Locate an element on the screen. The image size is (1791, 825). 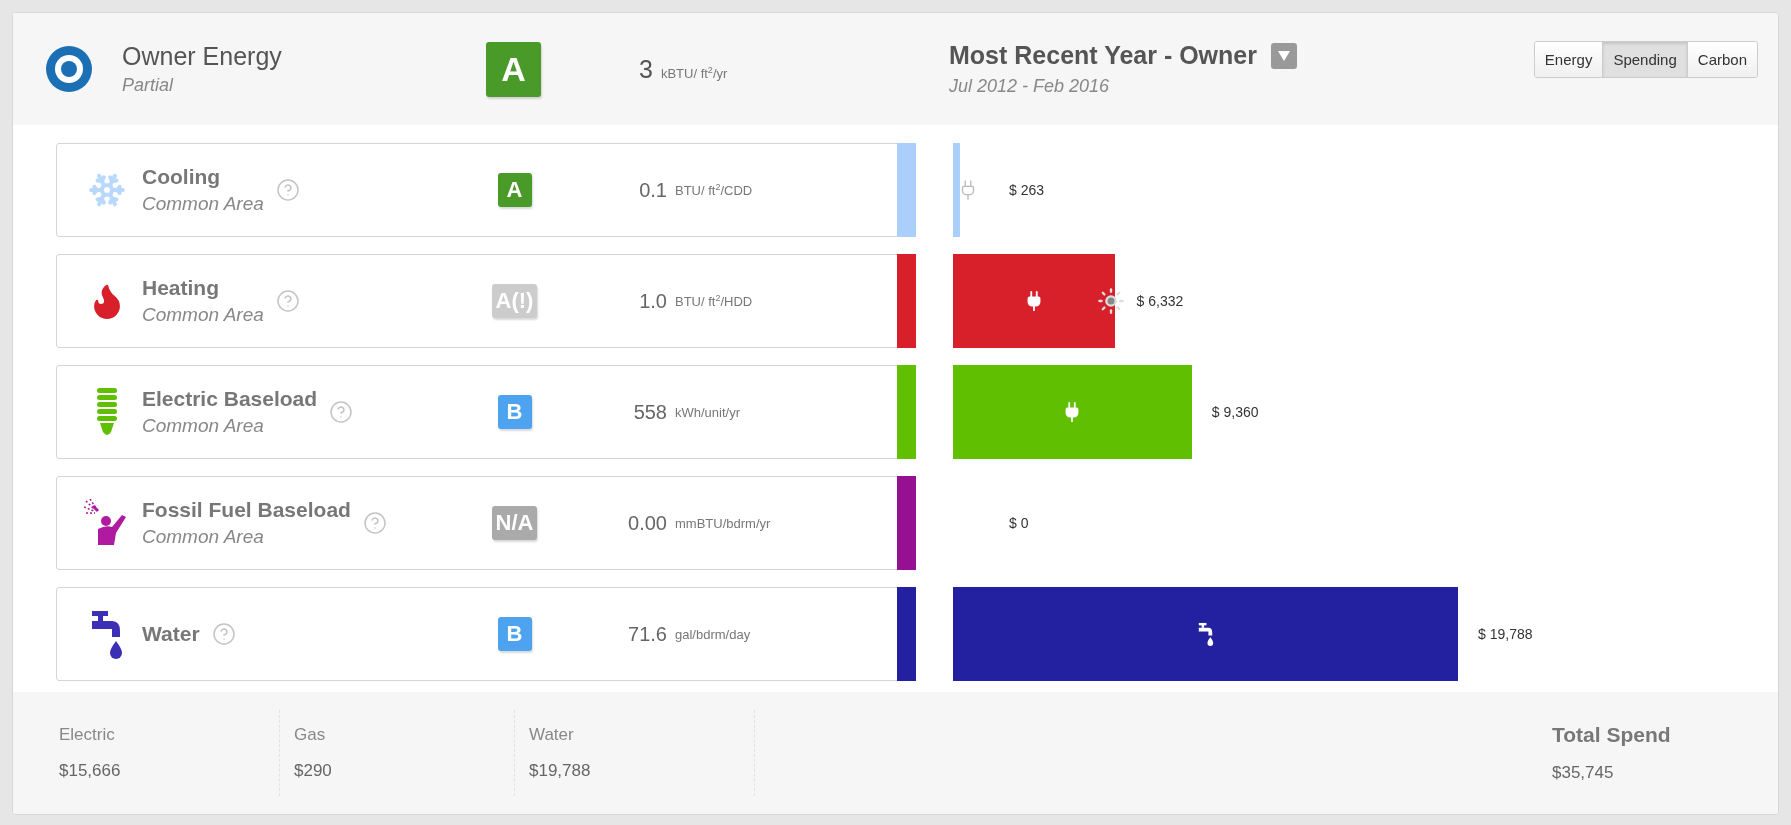
summary-value: $19,788 is located at coordinates (560, 771).